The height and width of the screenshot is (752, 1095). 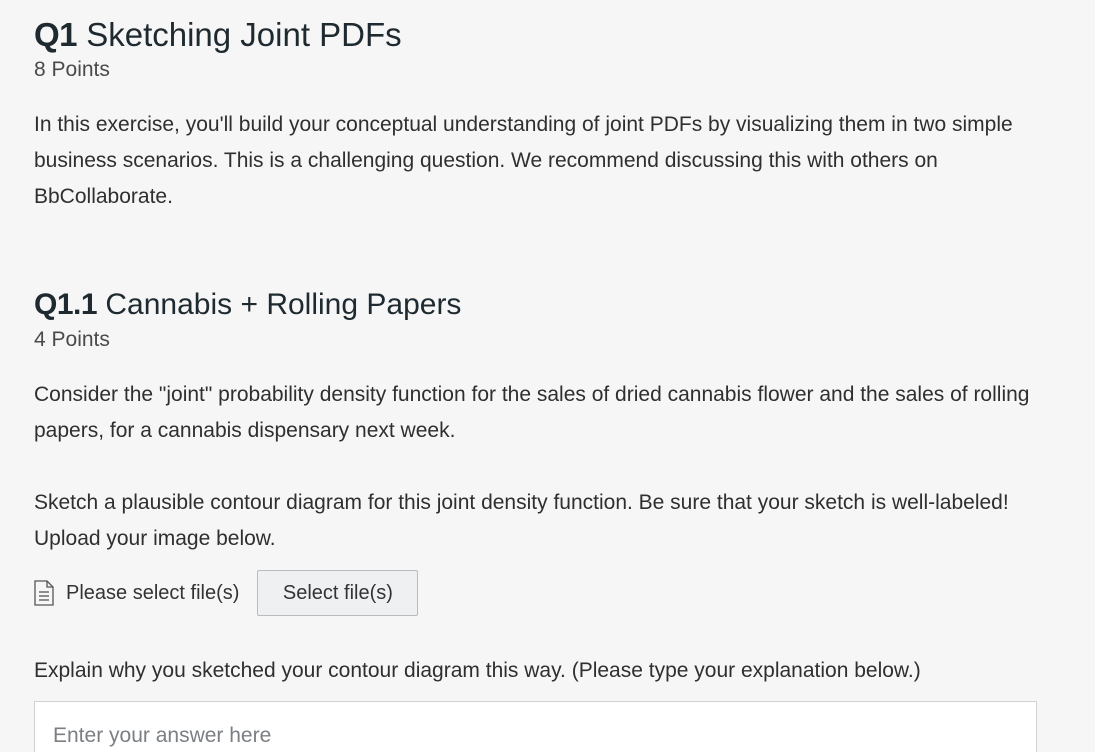 I want to click on subquestion-number: Q1.1, so click(x=66, y=304).